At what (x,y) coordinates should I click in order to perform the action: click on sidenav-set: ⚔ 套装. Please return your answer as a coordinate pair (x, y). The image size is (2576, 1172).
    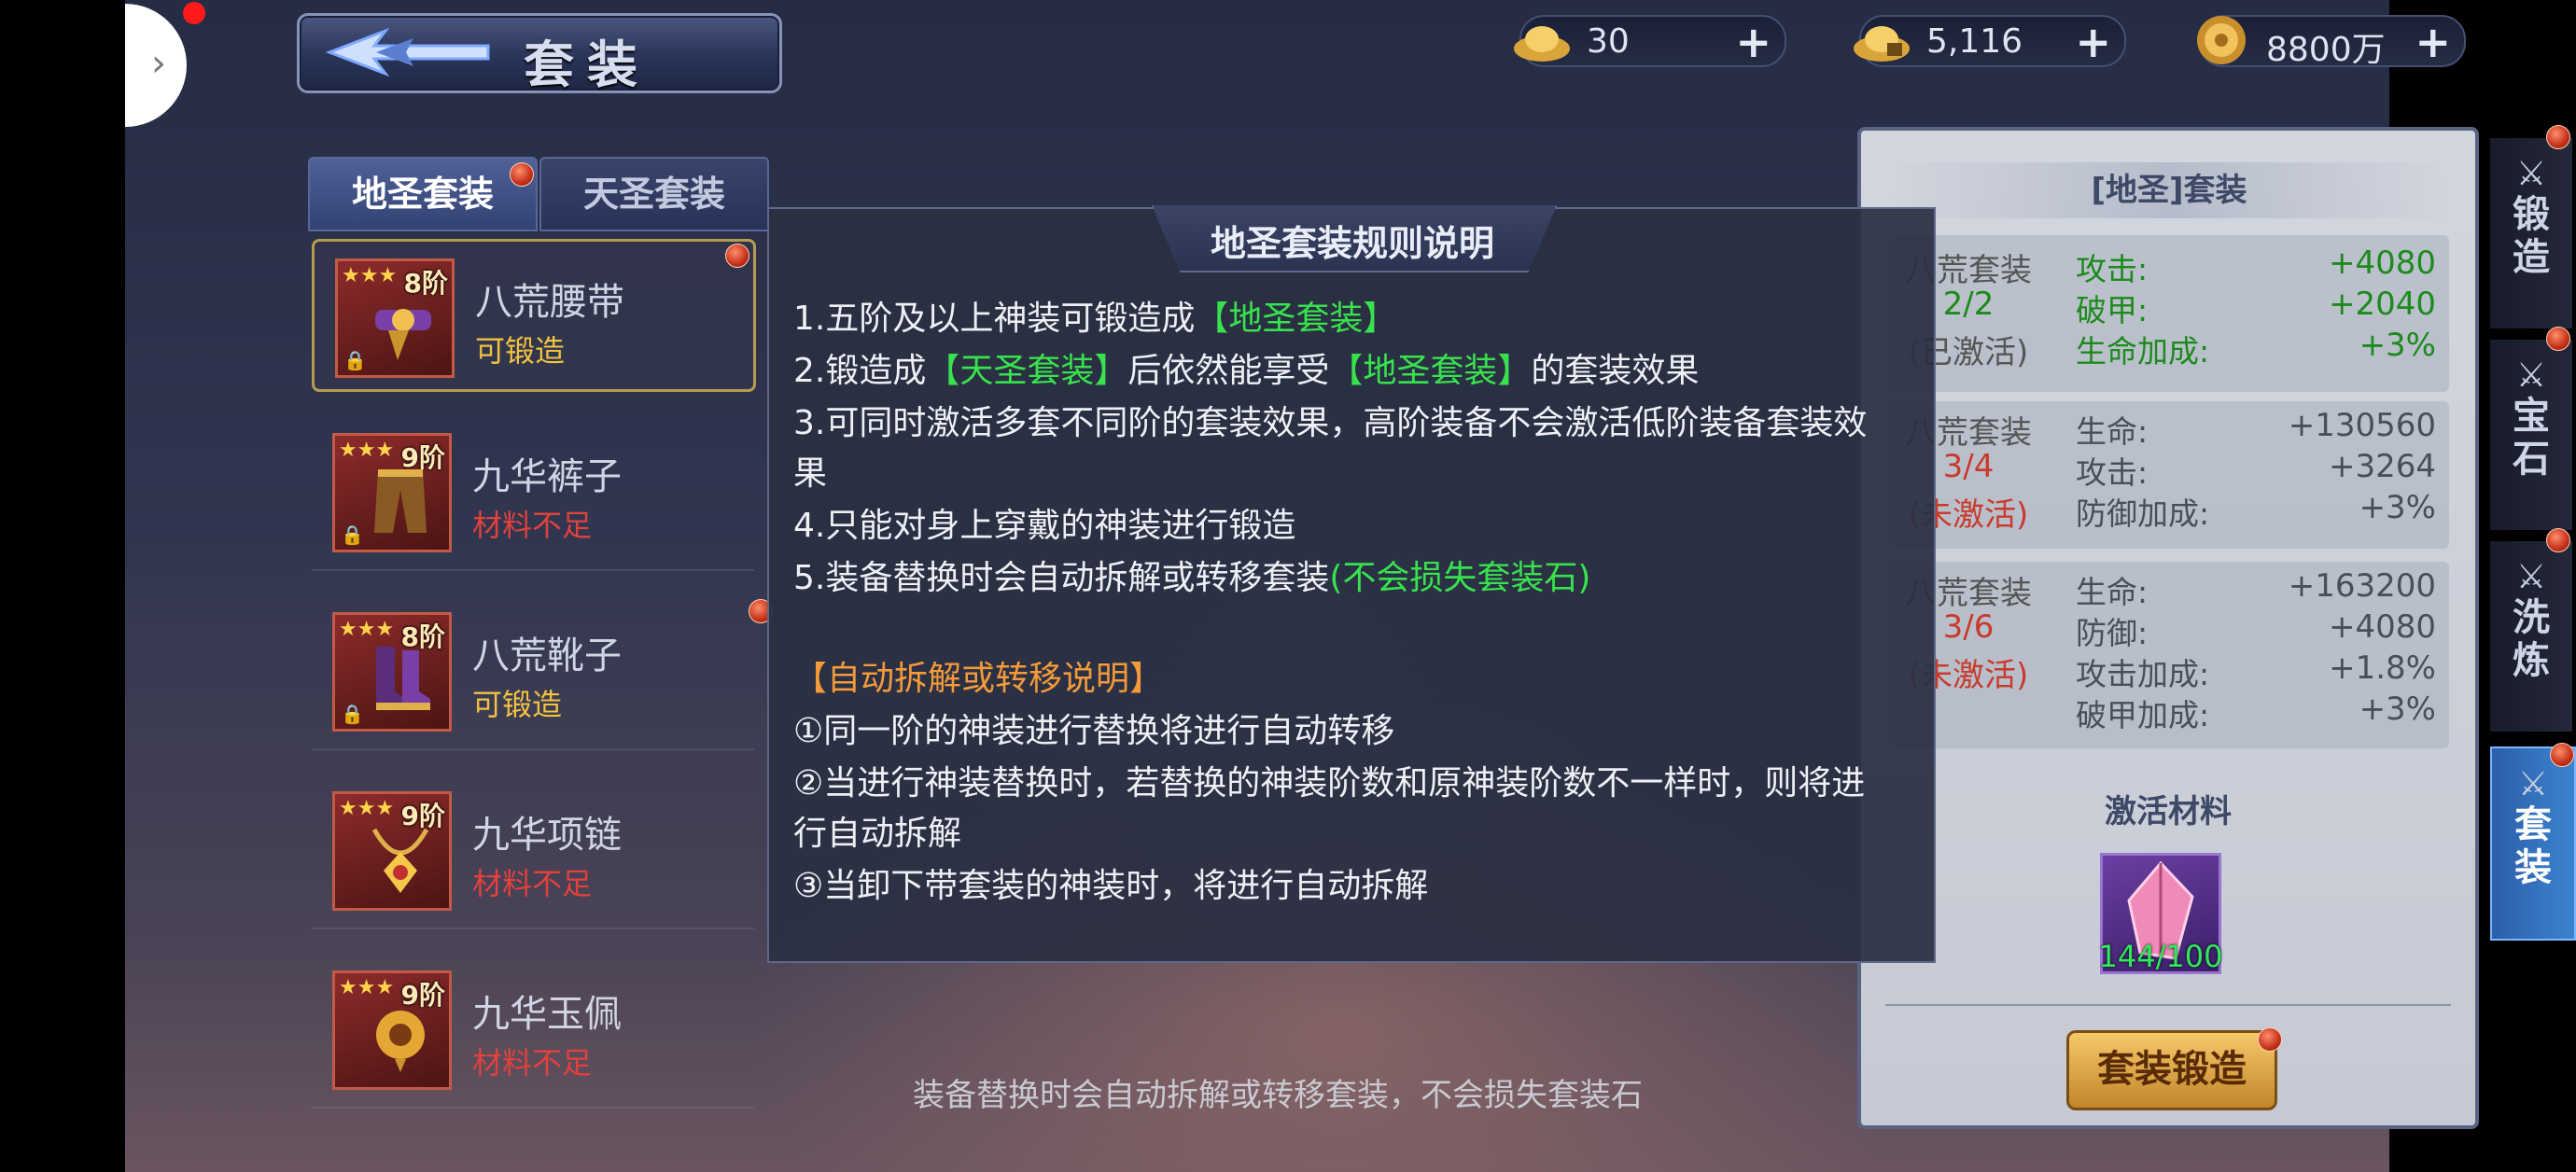
    Looking at the image, I should click on (2533, 842).